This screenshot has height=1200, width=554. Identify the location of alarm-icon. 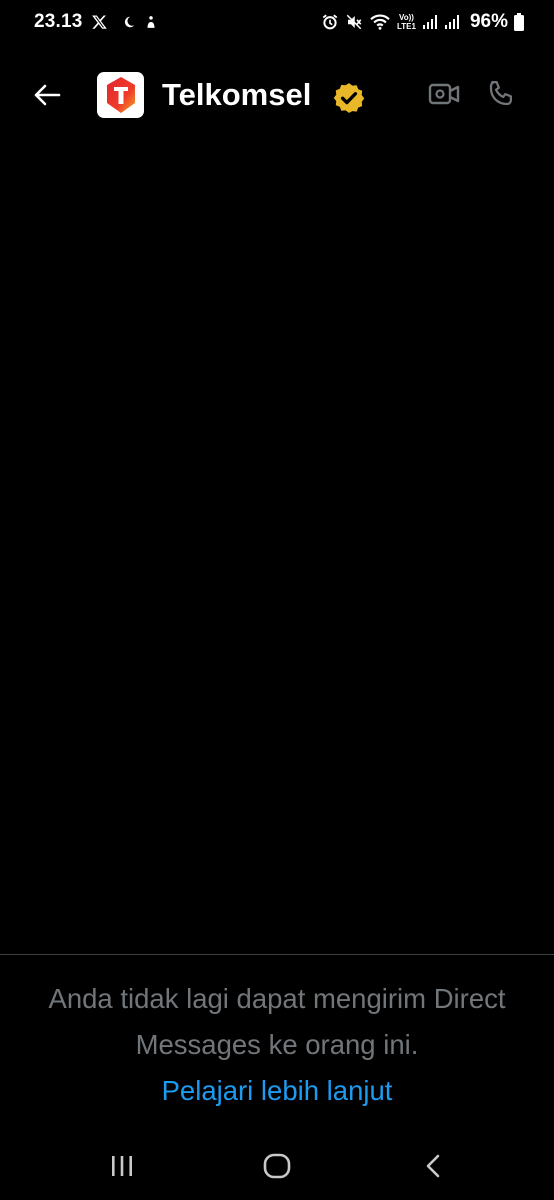
(330, 22).